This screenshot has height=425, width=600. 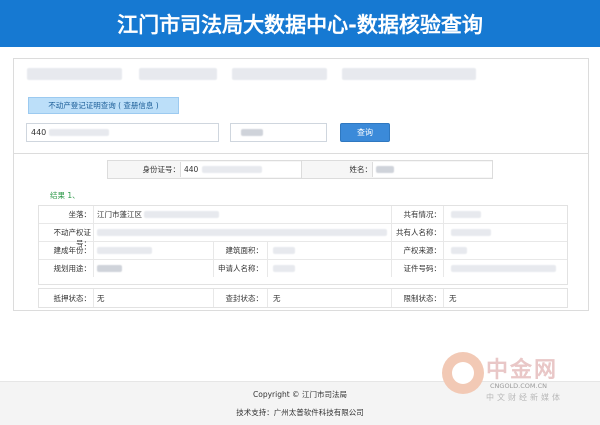 I want to click on seizure-status-label: 查封状态：, so click(x=244, y=298).